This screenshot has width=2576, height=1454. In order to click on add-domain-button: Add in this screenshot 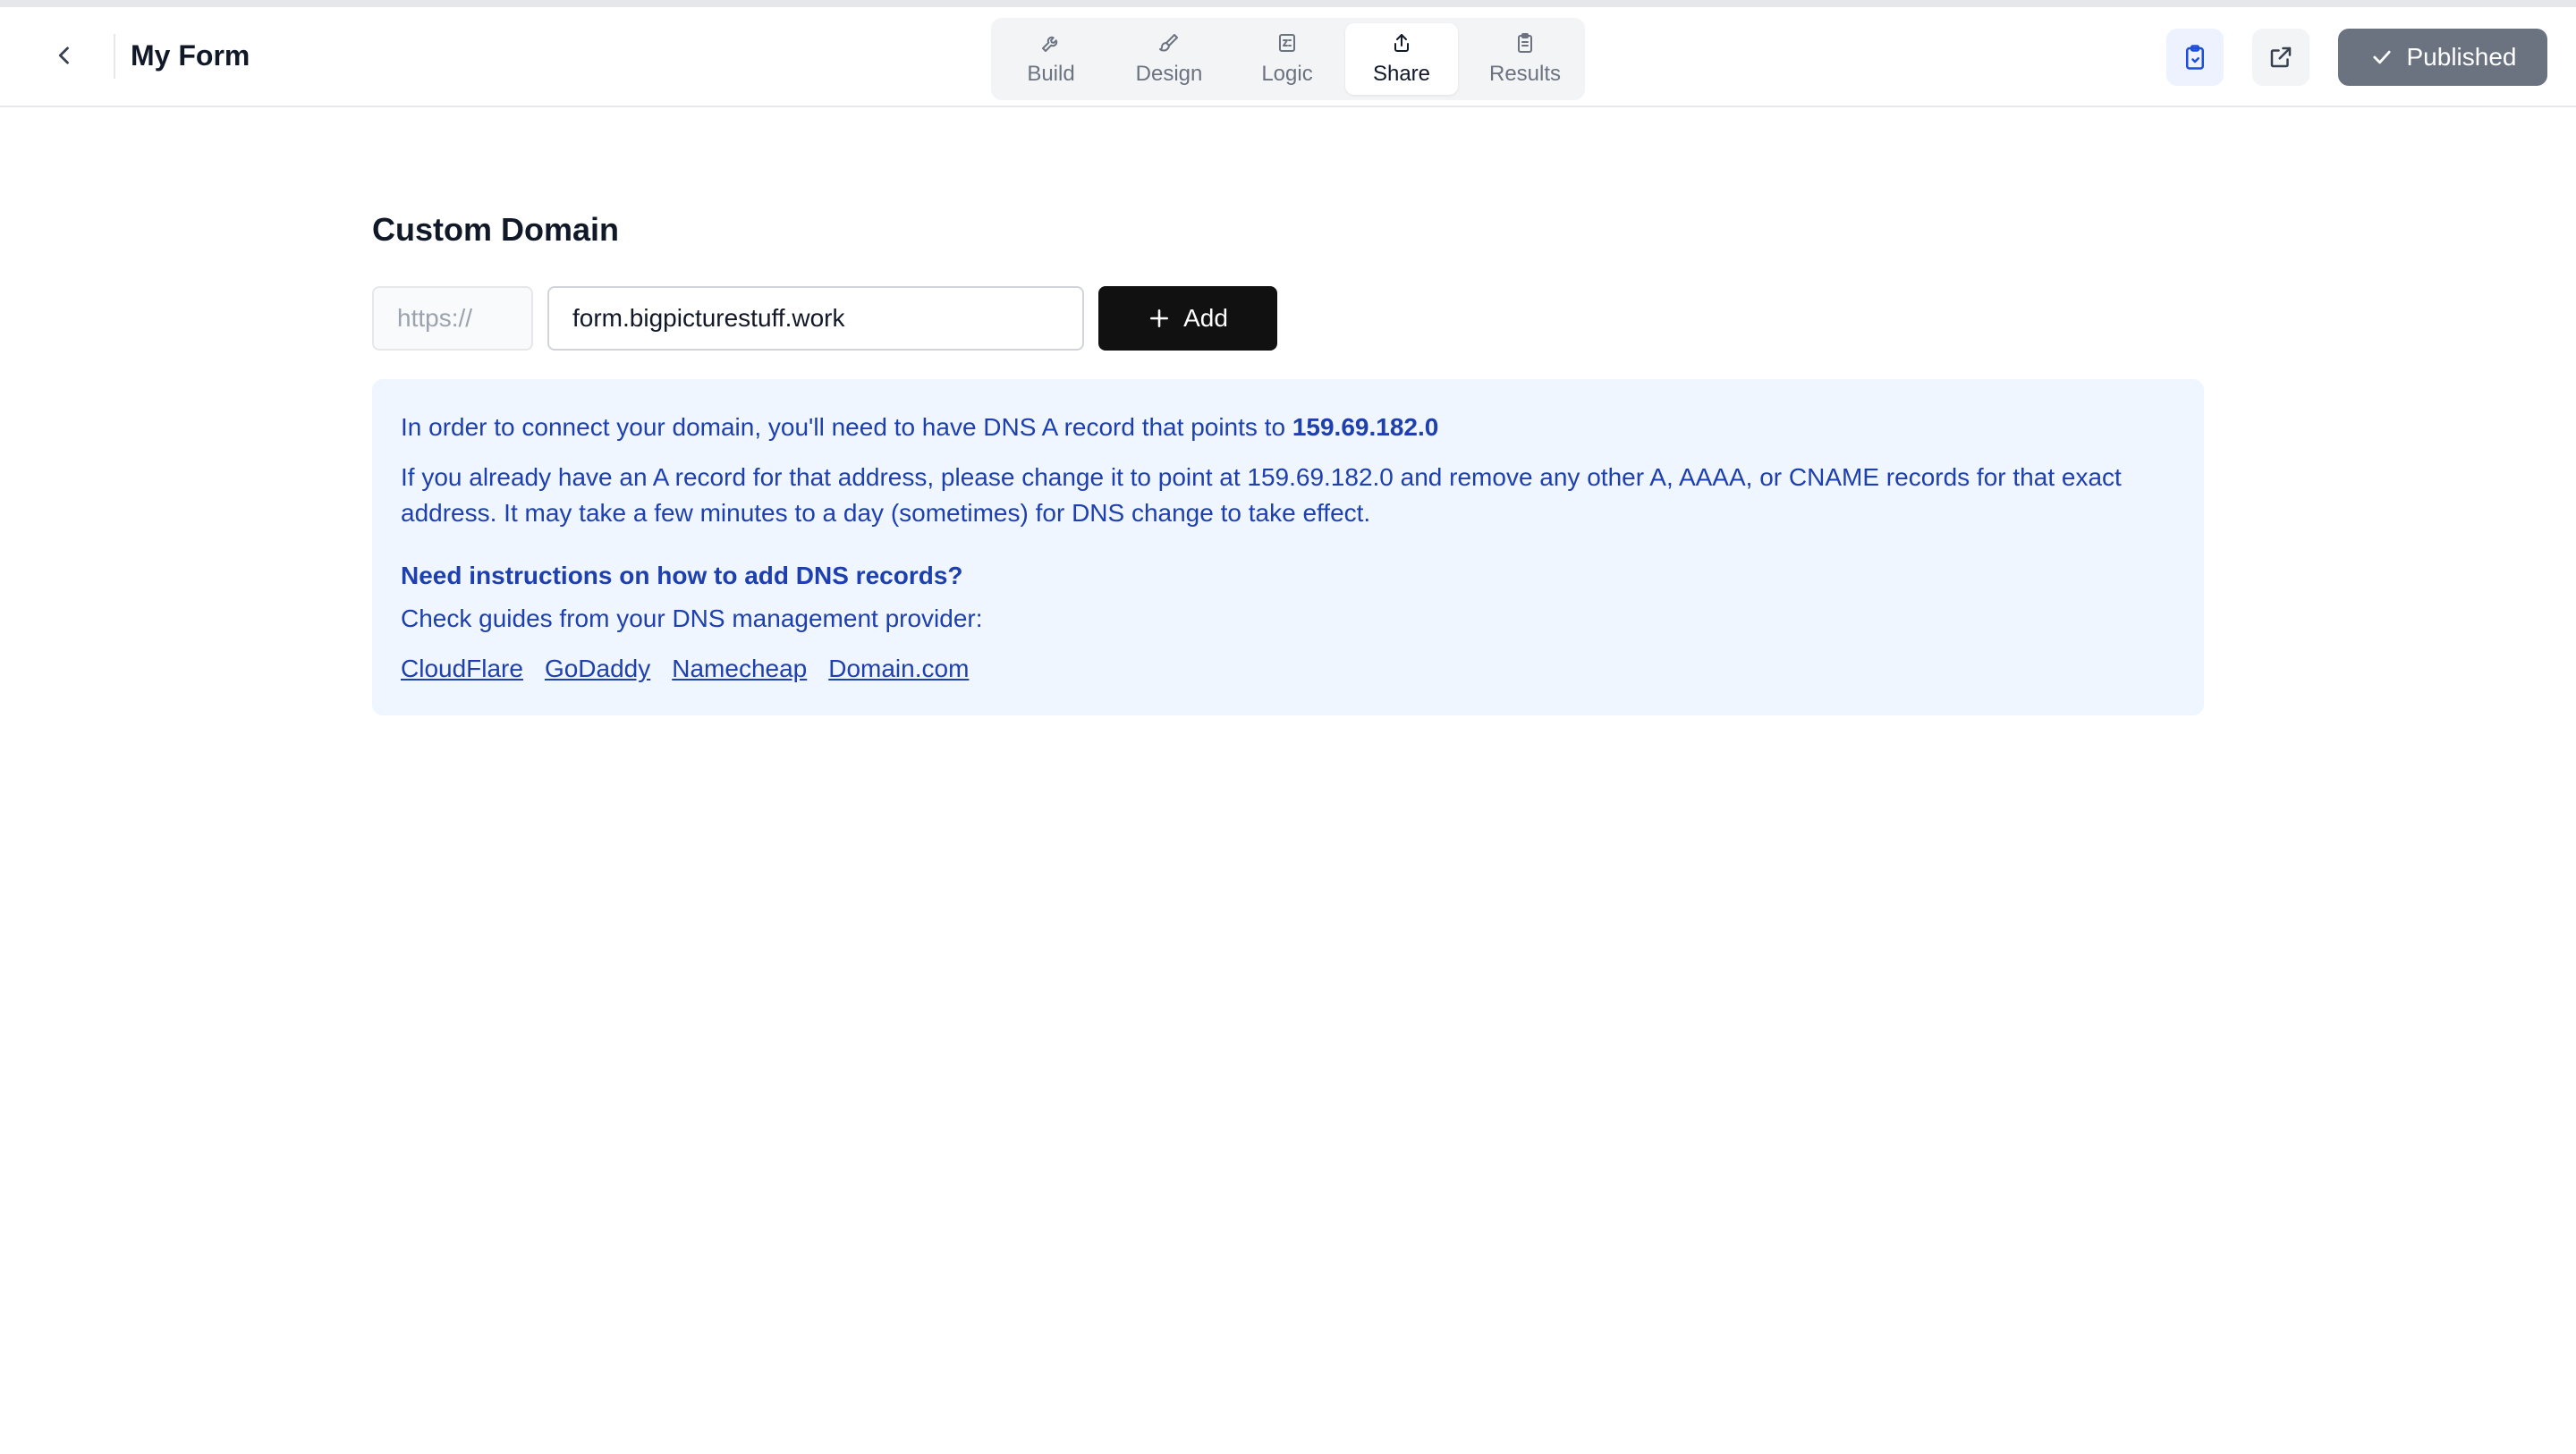, I will do `click(1187, 318)`.